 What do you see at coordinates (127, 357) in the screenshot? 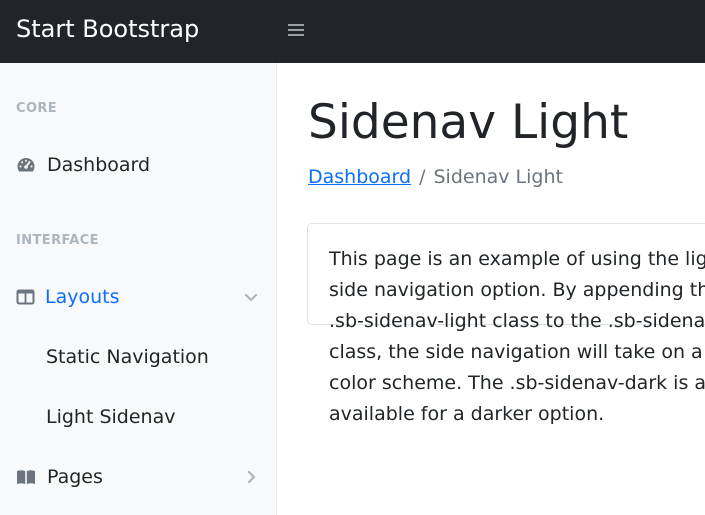
I see `sidebar-subitem-label: Static Navigation` at bounding box center [127, 357].